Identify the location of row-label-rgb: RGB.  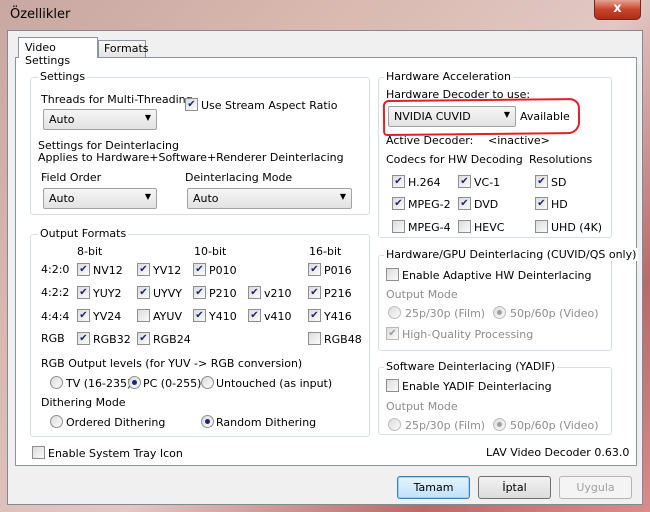
(53, 338).